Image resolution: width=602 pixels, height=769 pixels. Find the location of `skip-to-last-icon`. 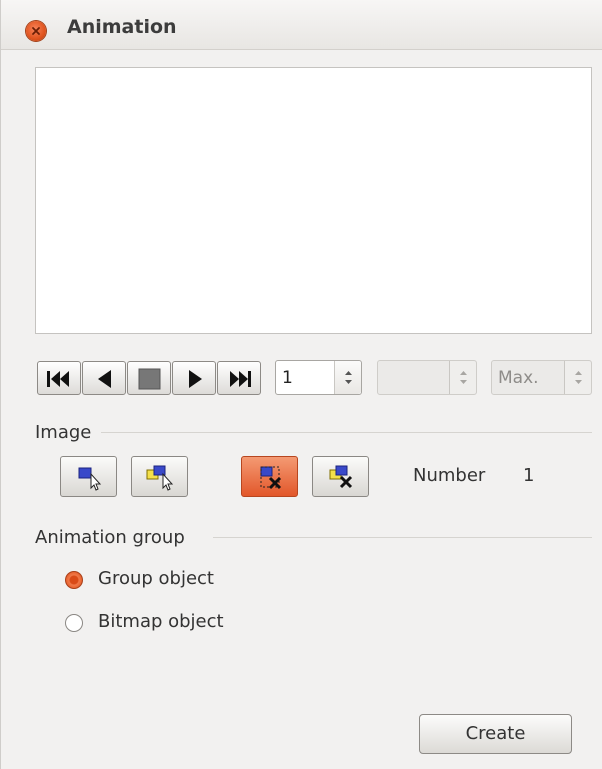

skip-to-last-icon is located at coordinates (240, 379).